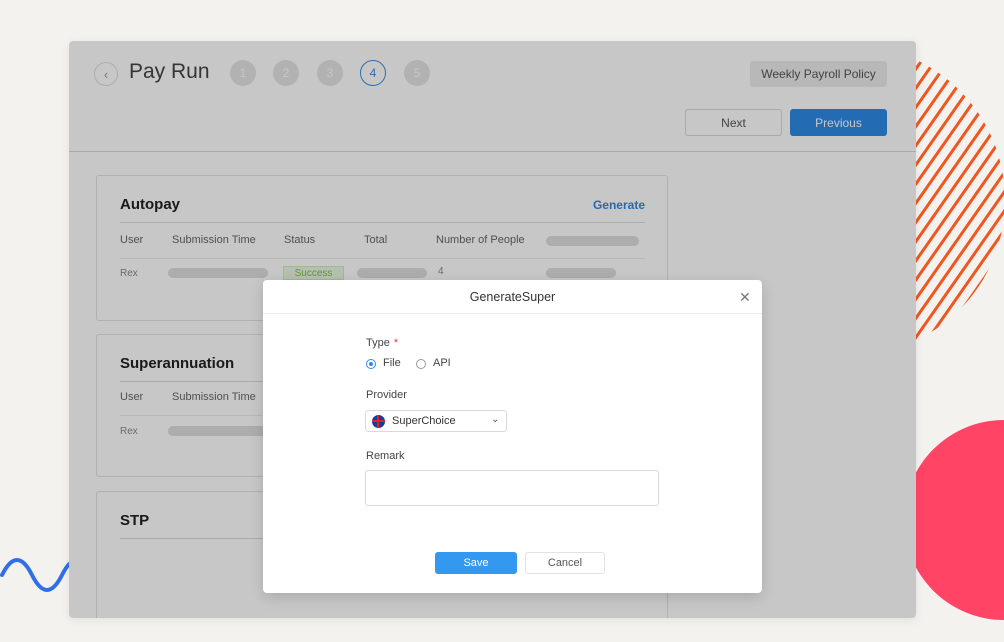 The image size is (1004, 642). Describe the element at coordinates (378, 421) in the screenshot. I see `australia-flag-icon` at that location.